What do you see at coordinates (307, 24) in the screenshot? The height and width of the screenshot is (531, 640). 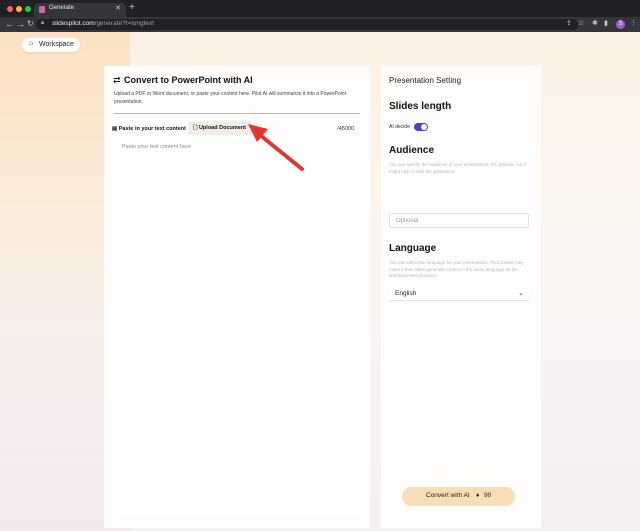 I see `address-bar: 🔒︎ slidespilot.com/generate?t=longtext` at bounding box center [307, 24].